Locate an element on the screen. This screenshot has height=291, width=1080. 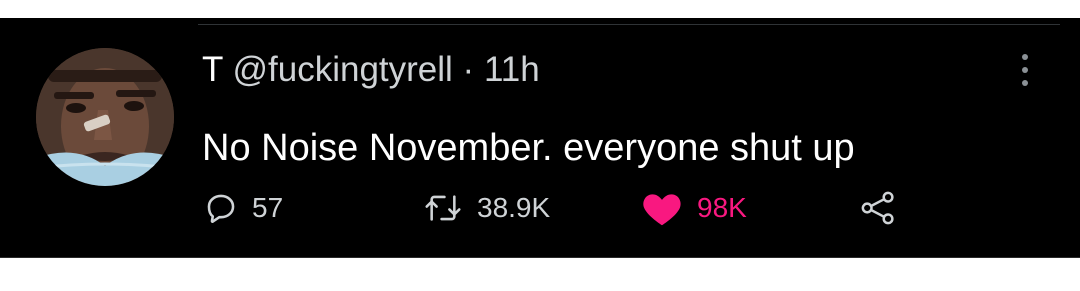
share-button is located at coordinates (878, 208).